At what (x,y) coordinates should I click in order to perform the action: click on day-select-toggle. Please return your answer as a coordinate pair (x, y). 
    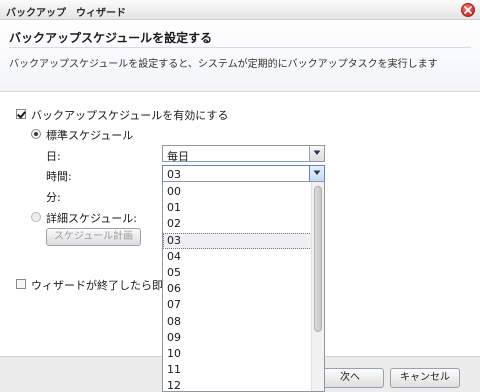
    Looking at the image, I should click on (316, 153).